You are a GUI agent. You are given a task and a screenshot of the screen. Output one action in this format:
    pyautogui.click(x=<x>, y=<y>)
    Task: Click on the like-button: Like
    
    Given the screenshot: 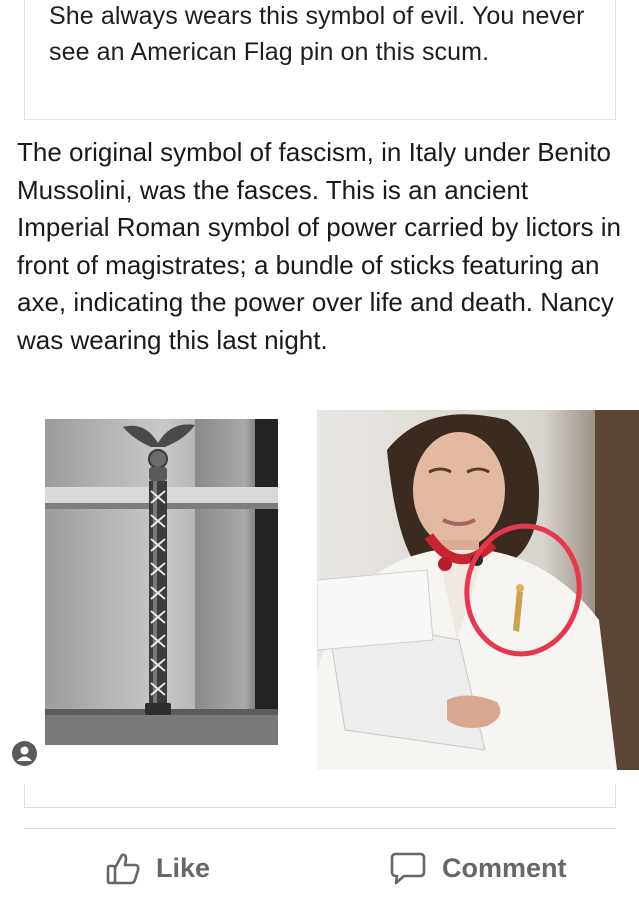 What is the action you would take?
    pyautogui.click(x=157, y=868)
    